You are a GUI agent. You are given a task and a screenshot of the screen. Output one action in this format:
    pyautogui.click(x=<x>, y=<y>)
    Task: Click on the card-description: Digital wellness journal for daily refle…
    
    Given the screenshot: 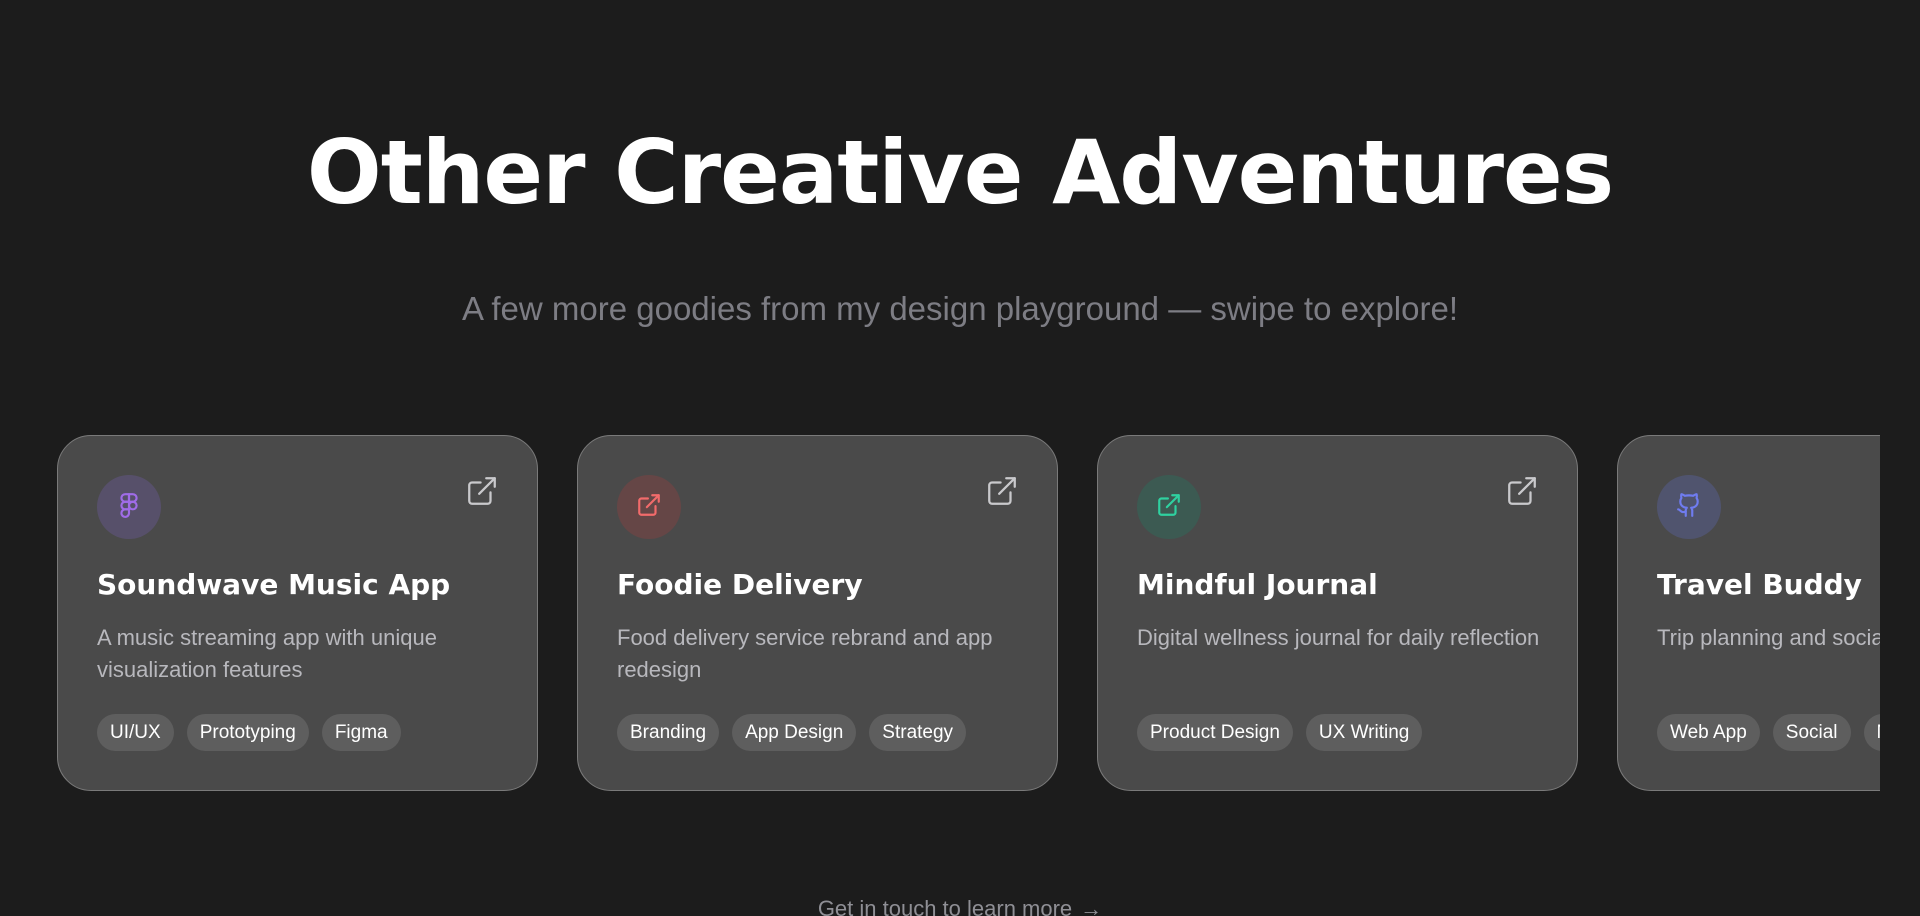 What is the action you would take?
    pyautogui.click(x=1338, y=637)
    